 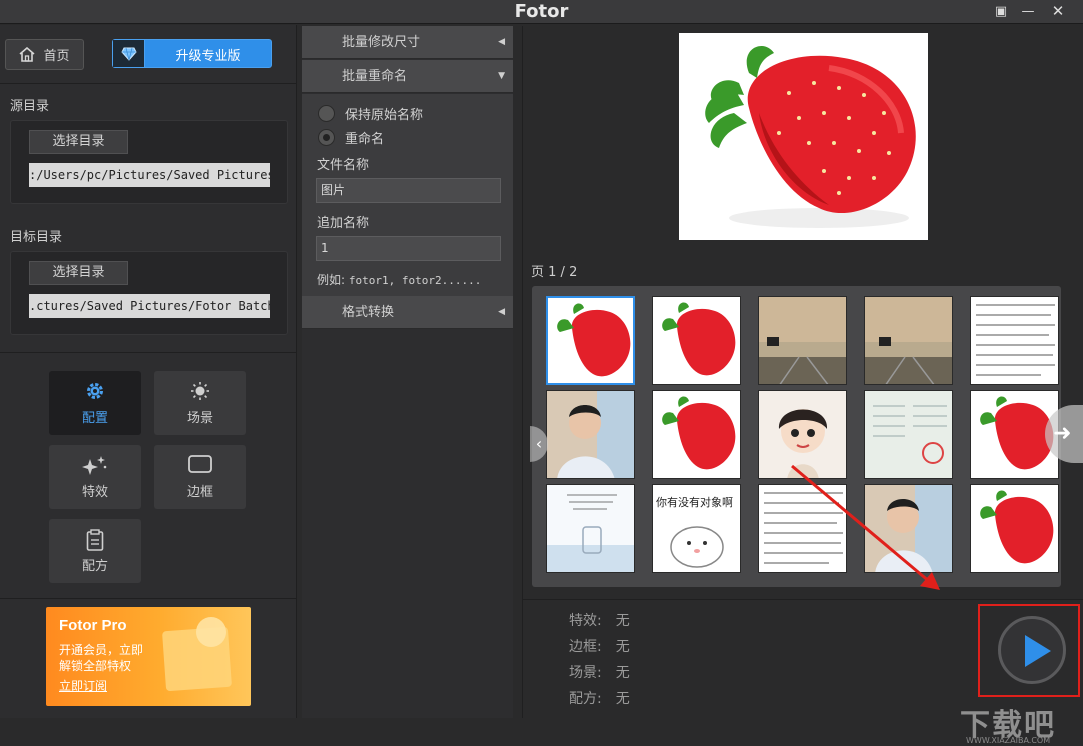 What do you see at coordinates (1032, 650) in the screenshot?
I see `start-batch-play-button` at bounding box center [1032, 650].